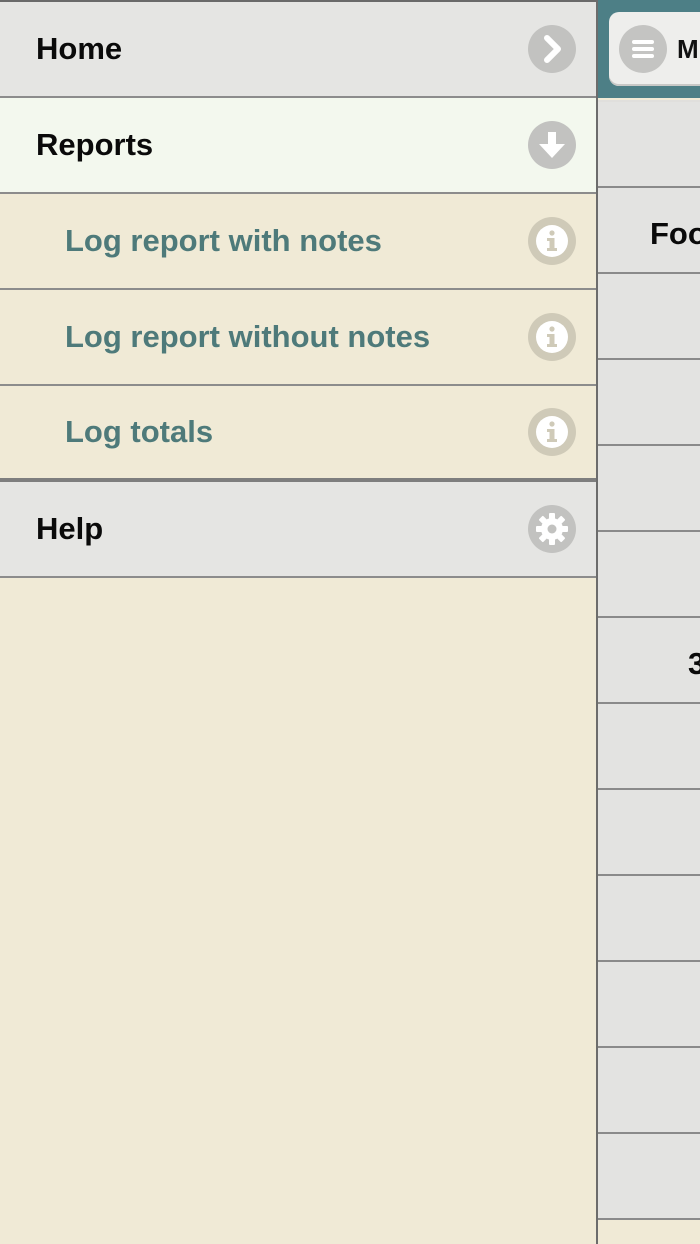  I want to click on list-item: 3, so click(649, 661).